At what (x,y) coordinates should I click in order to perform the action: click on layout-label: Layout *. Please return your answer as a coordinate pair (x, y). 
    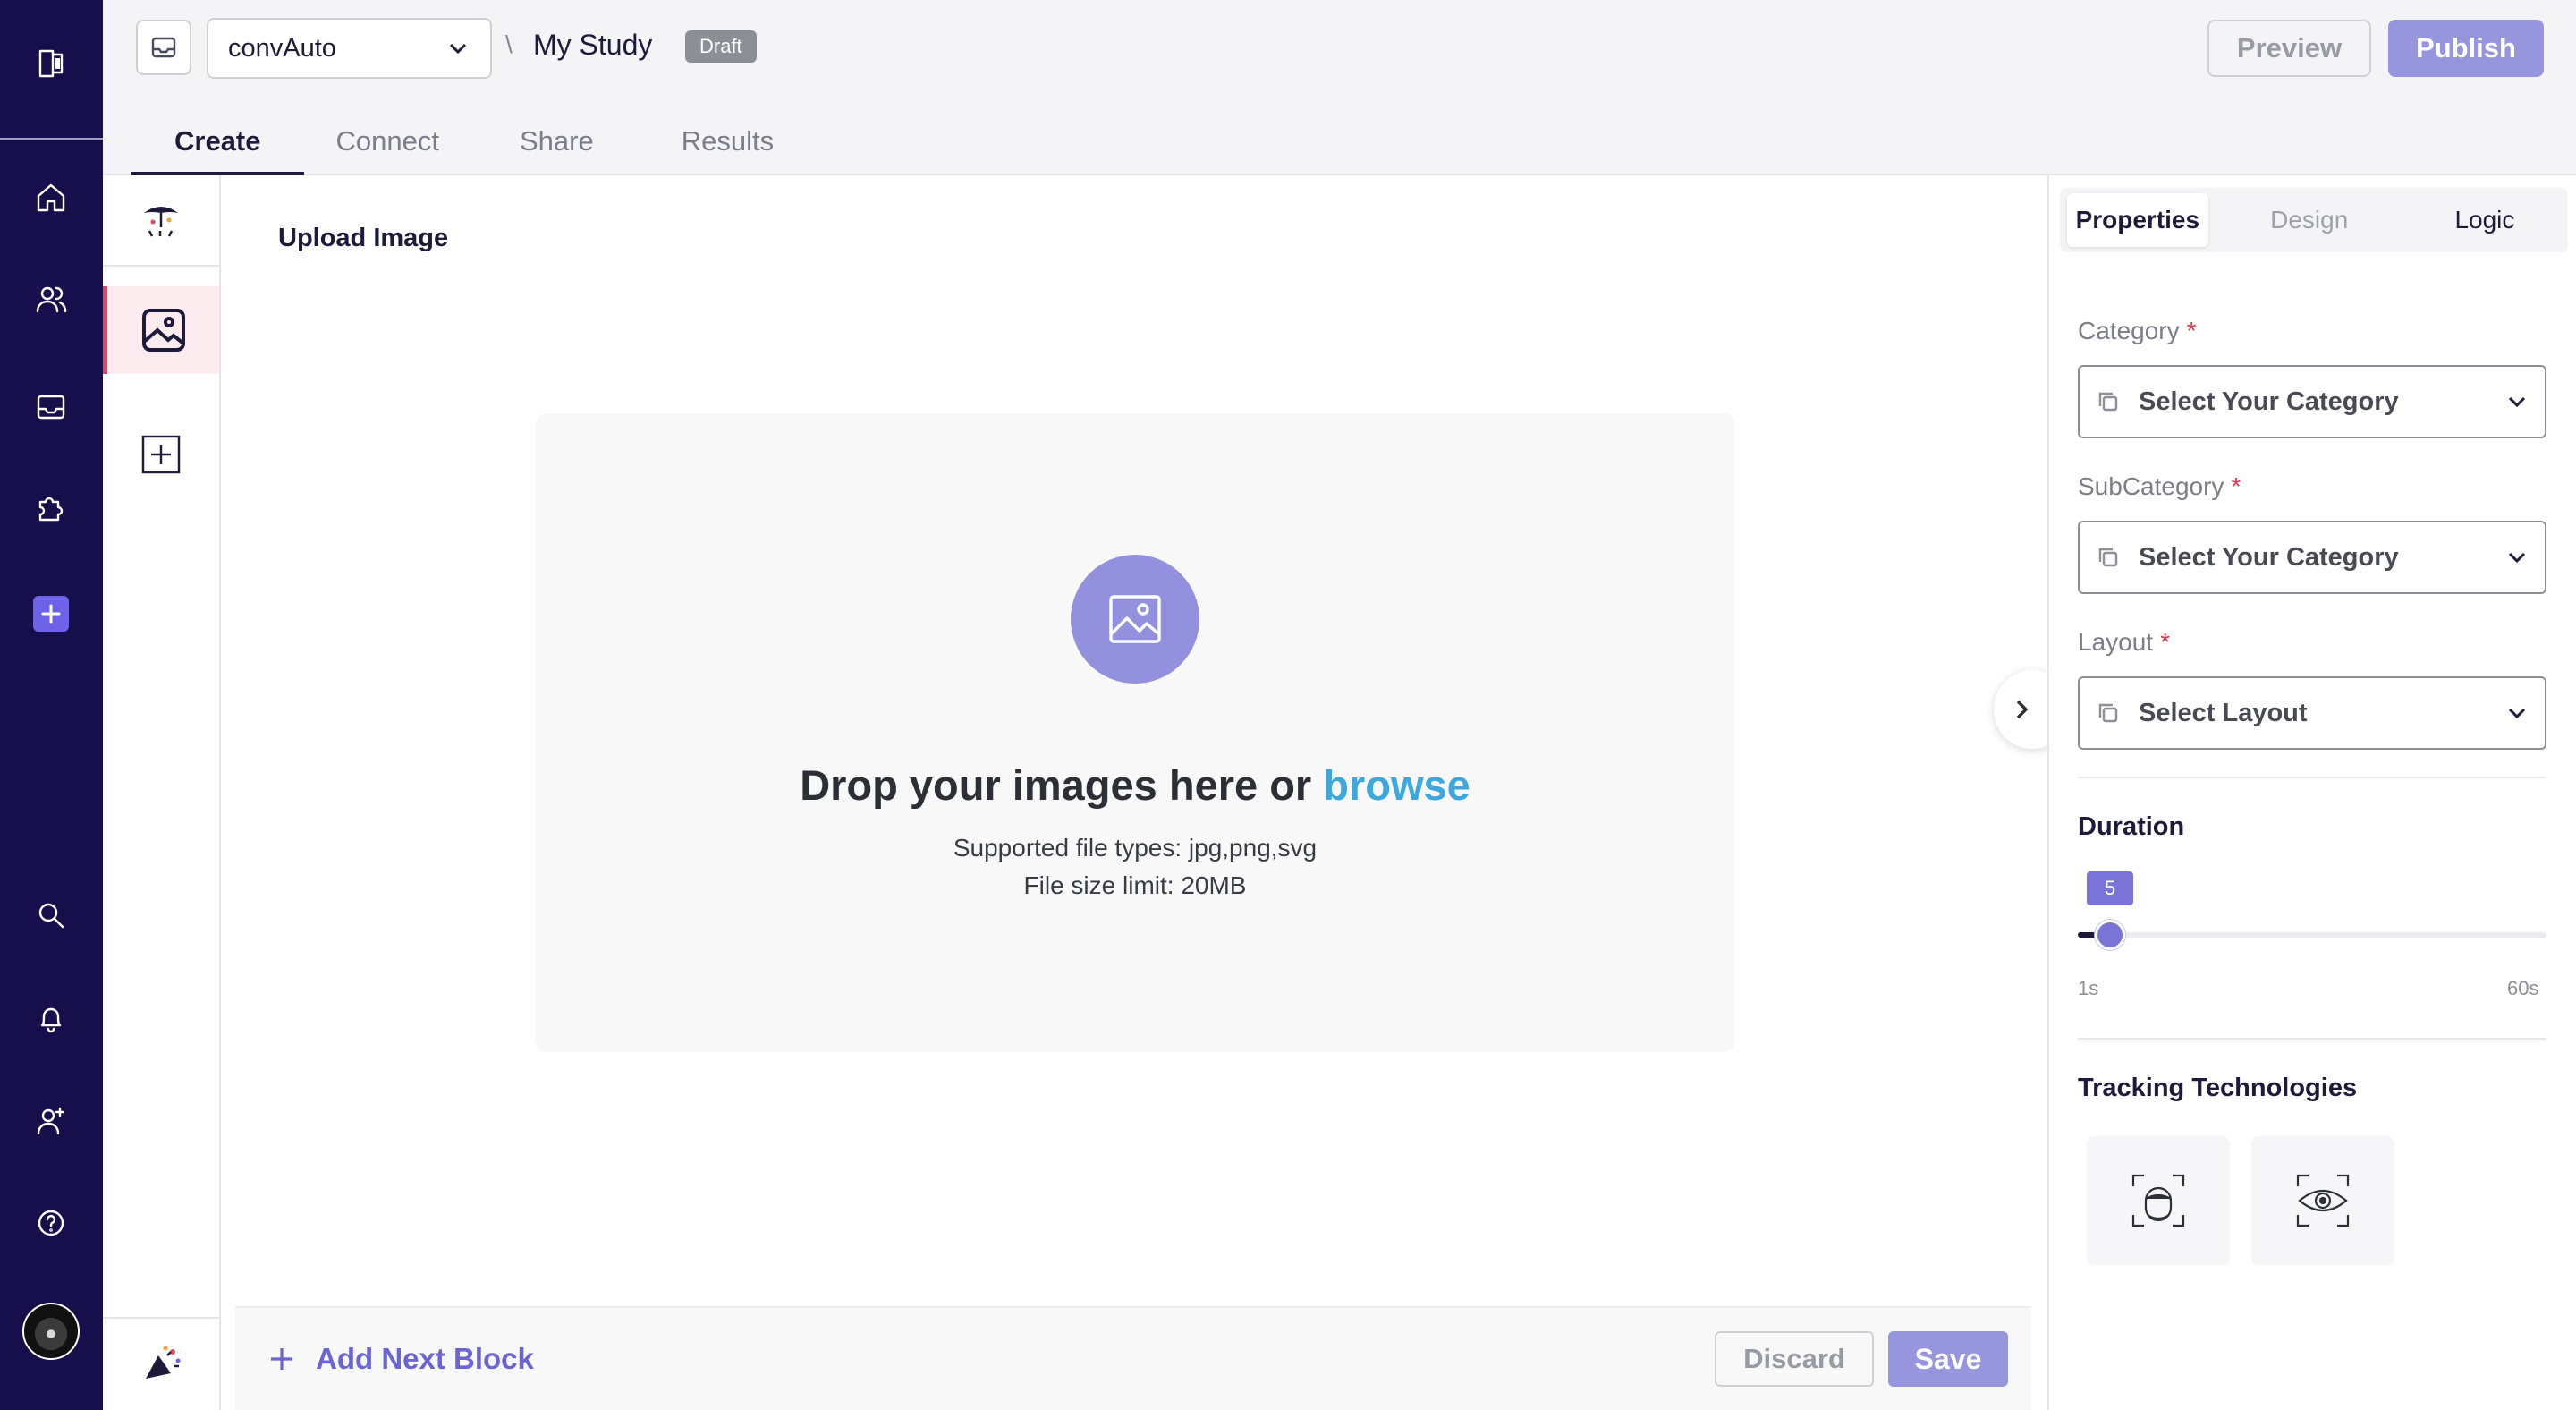
    Looking at the image, I should click on (2124, 643).